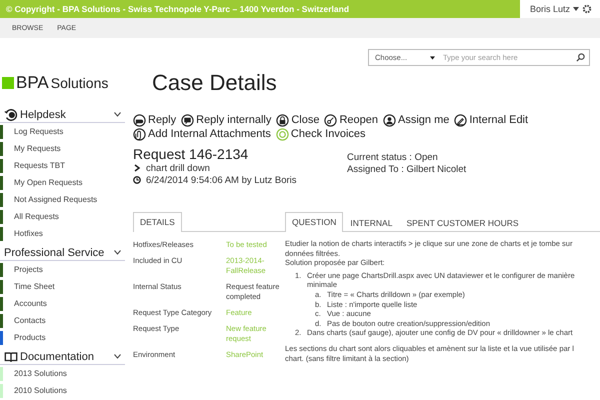 Image resolution: width=600 pixels, height=400 pixels. What do you see at coordinates (432, 58) in the screenshot?
I see `dropdown-arrow-icon` at bounding box center [432, 58].